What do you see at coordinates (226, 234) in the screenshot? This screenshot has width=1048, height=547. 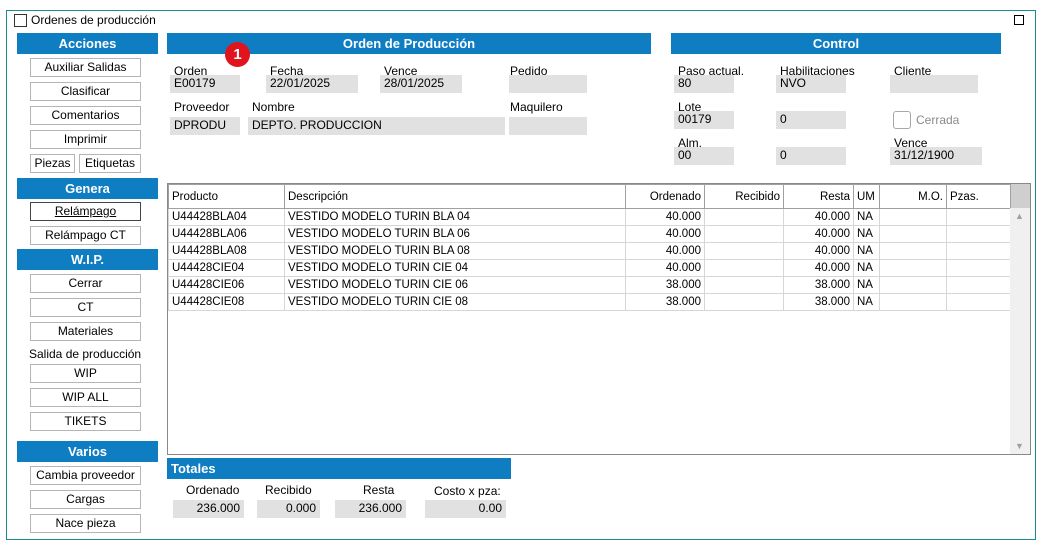 I see `cell-producto: U44428BLA06` at bounding box center [226, 234].